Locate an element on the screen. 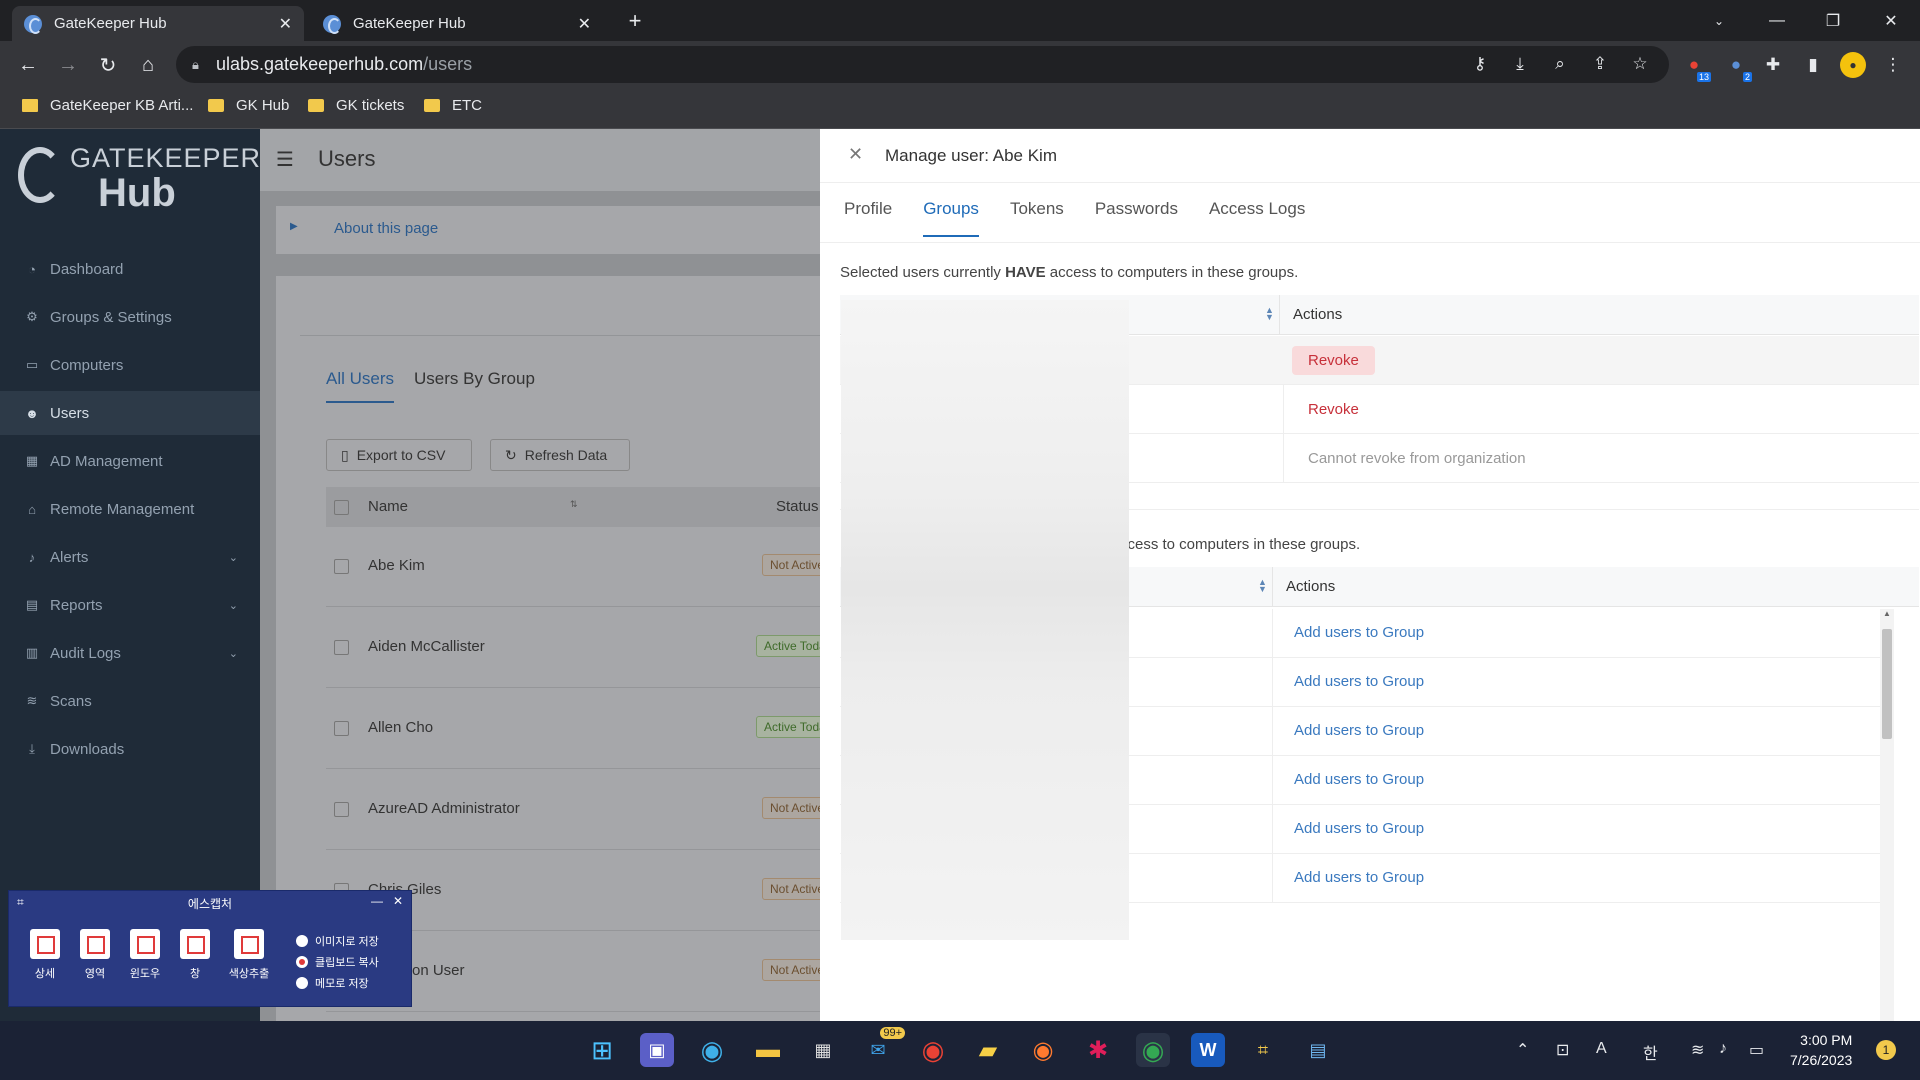  file-explorer-icon: ▬ is located at coordinates (768, 1050).